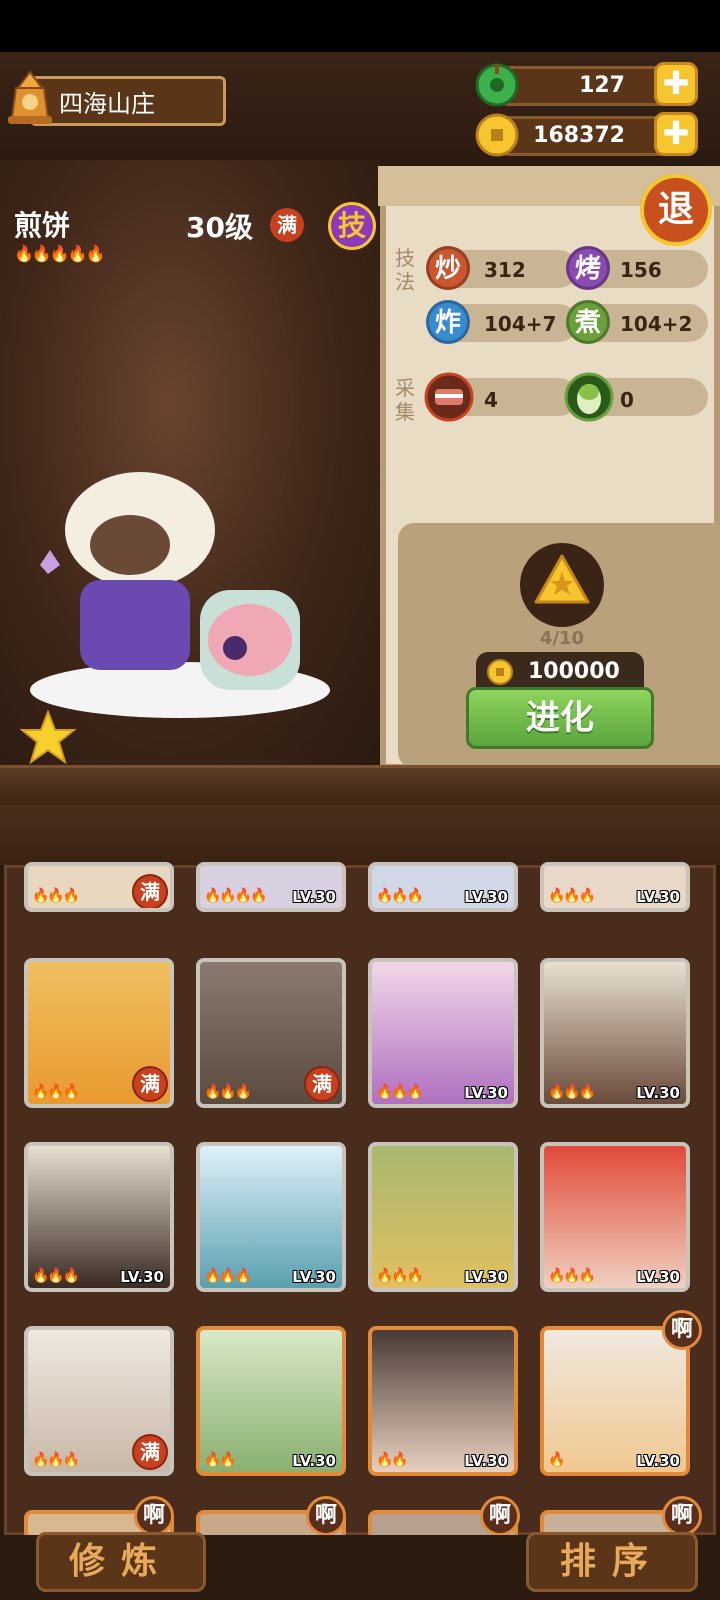 The width and height of the screenshot is (720, 1600). What do you see at coordinates (180, 595) in the screenshot?
I see `chef-character-illustration` at bounding box center [180, 595].